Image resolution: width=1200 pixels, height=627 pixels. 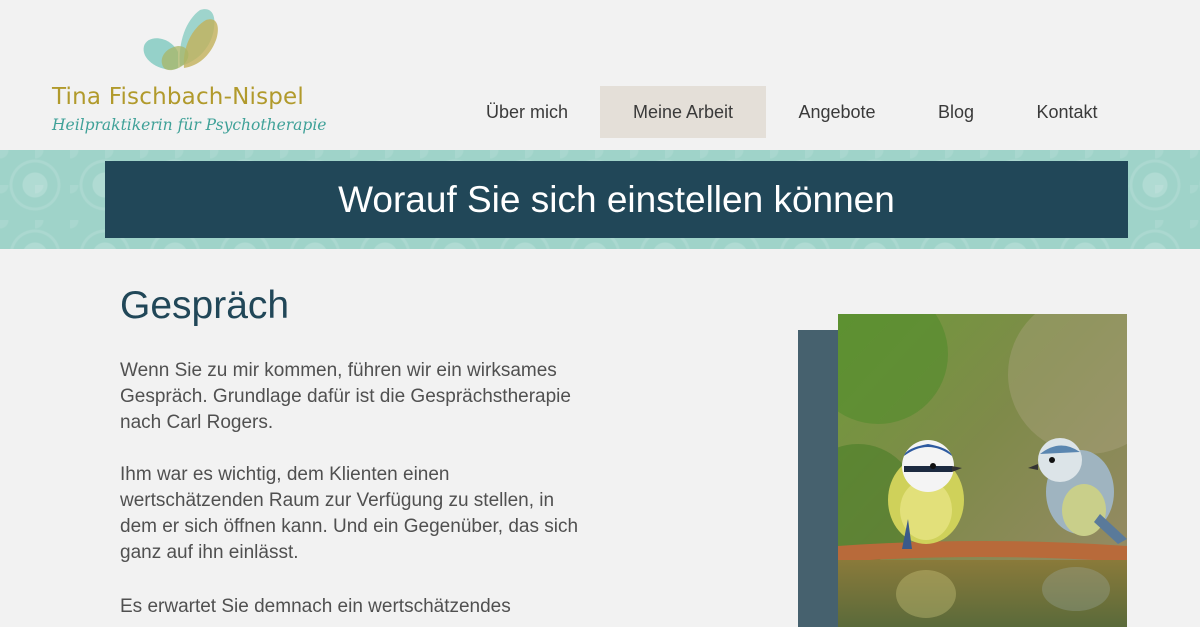 What do you see at coordinates (527, 112) in the screenshot?
I see `nav-item-ueber-mich: Über mich` at bounding box center [527, 112].